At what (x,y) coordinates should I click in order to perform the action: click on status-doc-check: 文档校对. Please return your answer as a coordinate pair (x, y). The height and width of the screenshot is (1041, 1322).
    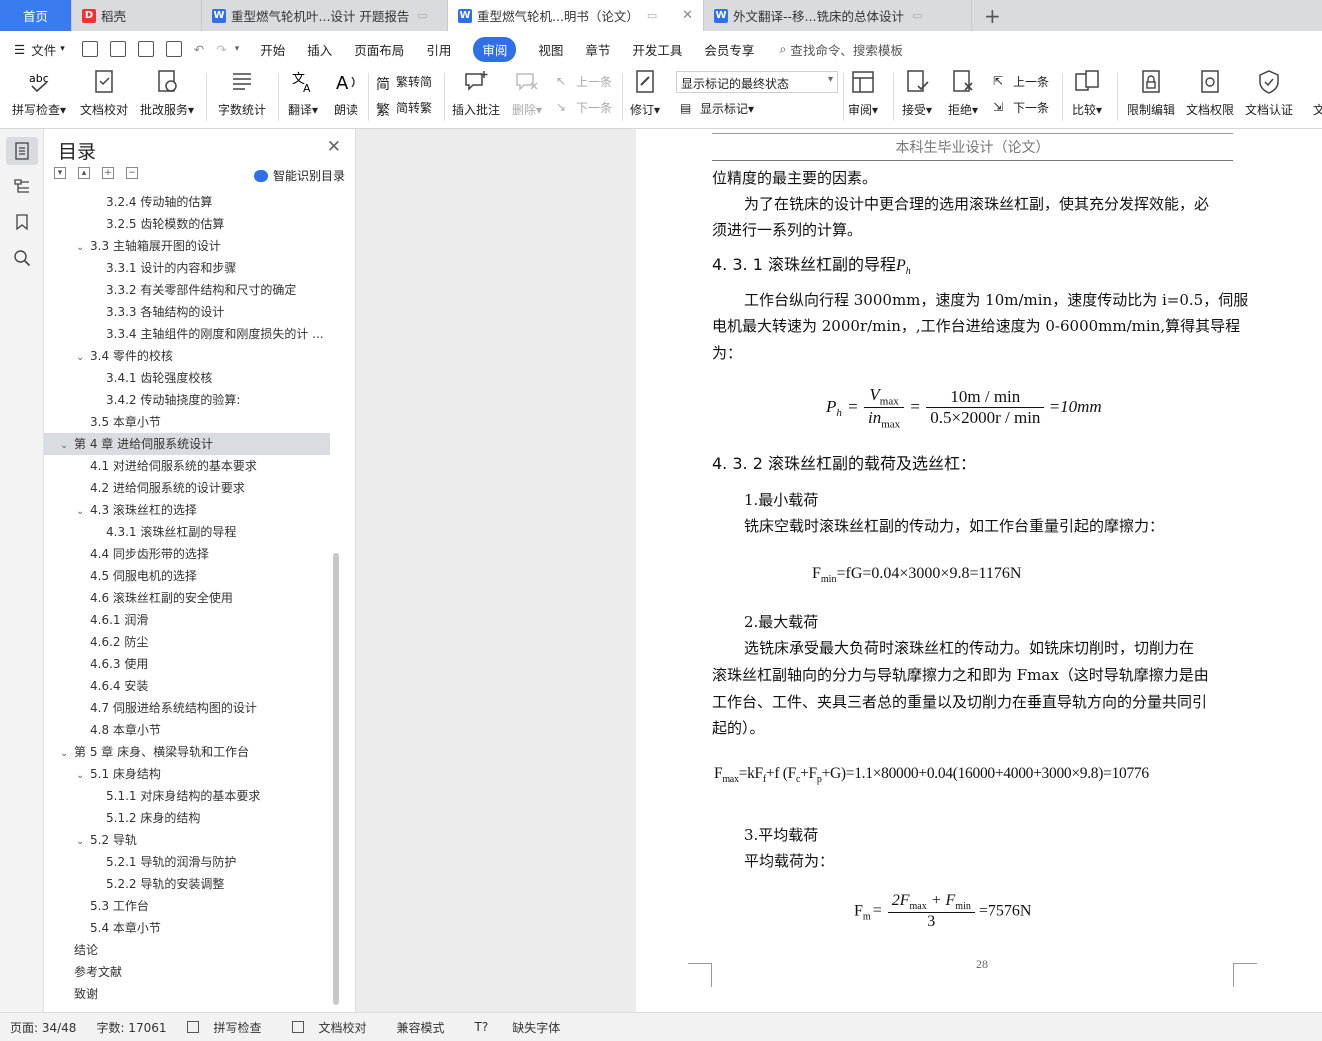
    Looking at the image, I should click on (334, 1027).